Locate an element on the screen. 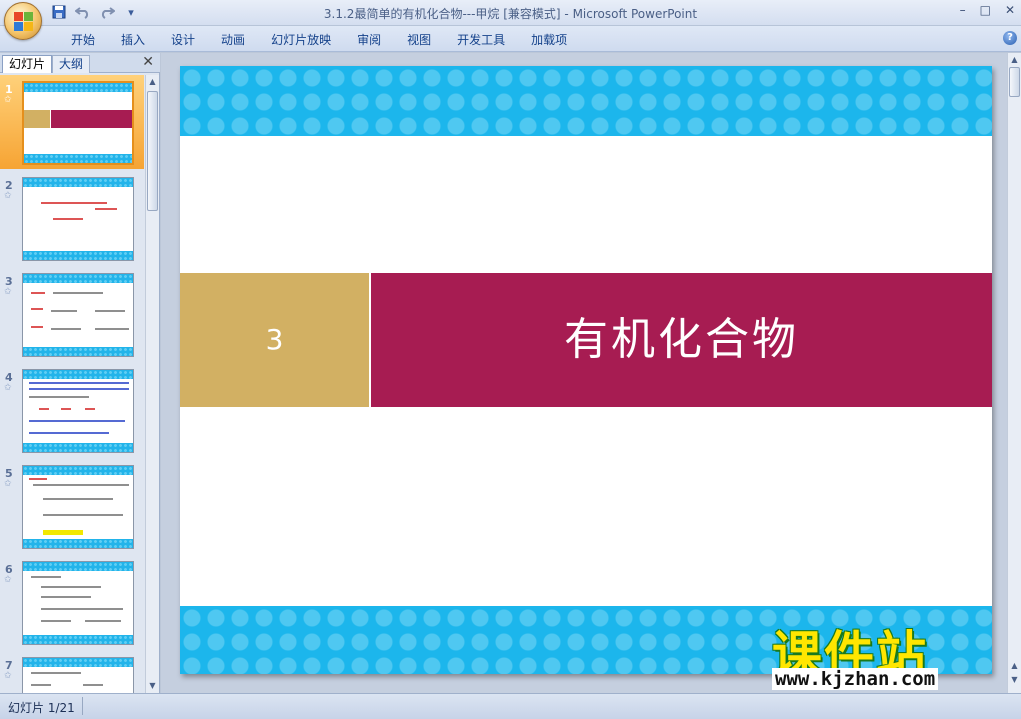 Image resolution: width=1021 pixels, height=719 pixels. thumbnail-row: 4 ✩ is located at coordinates (72, 410).